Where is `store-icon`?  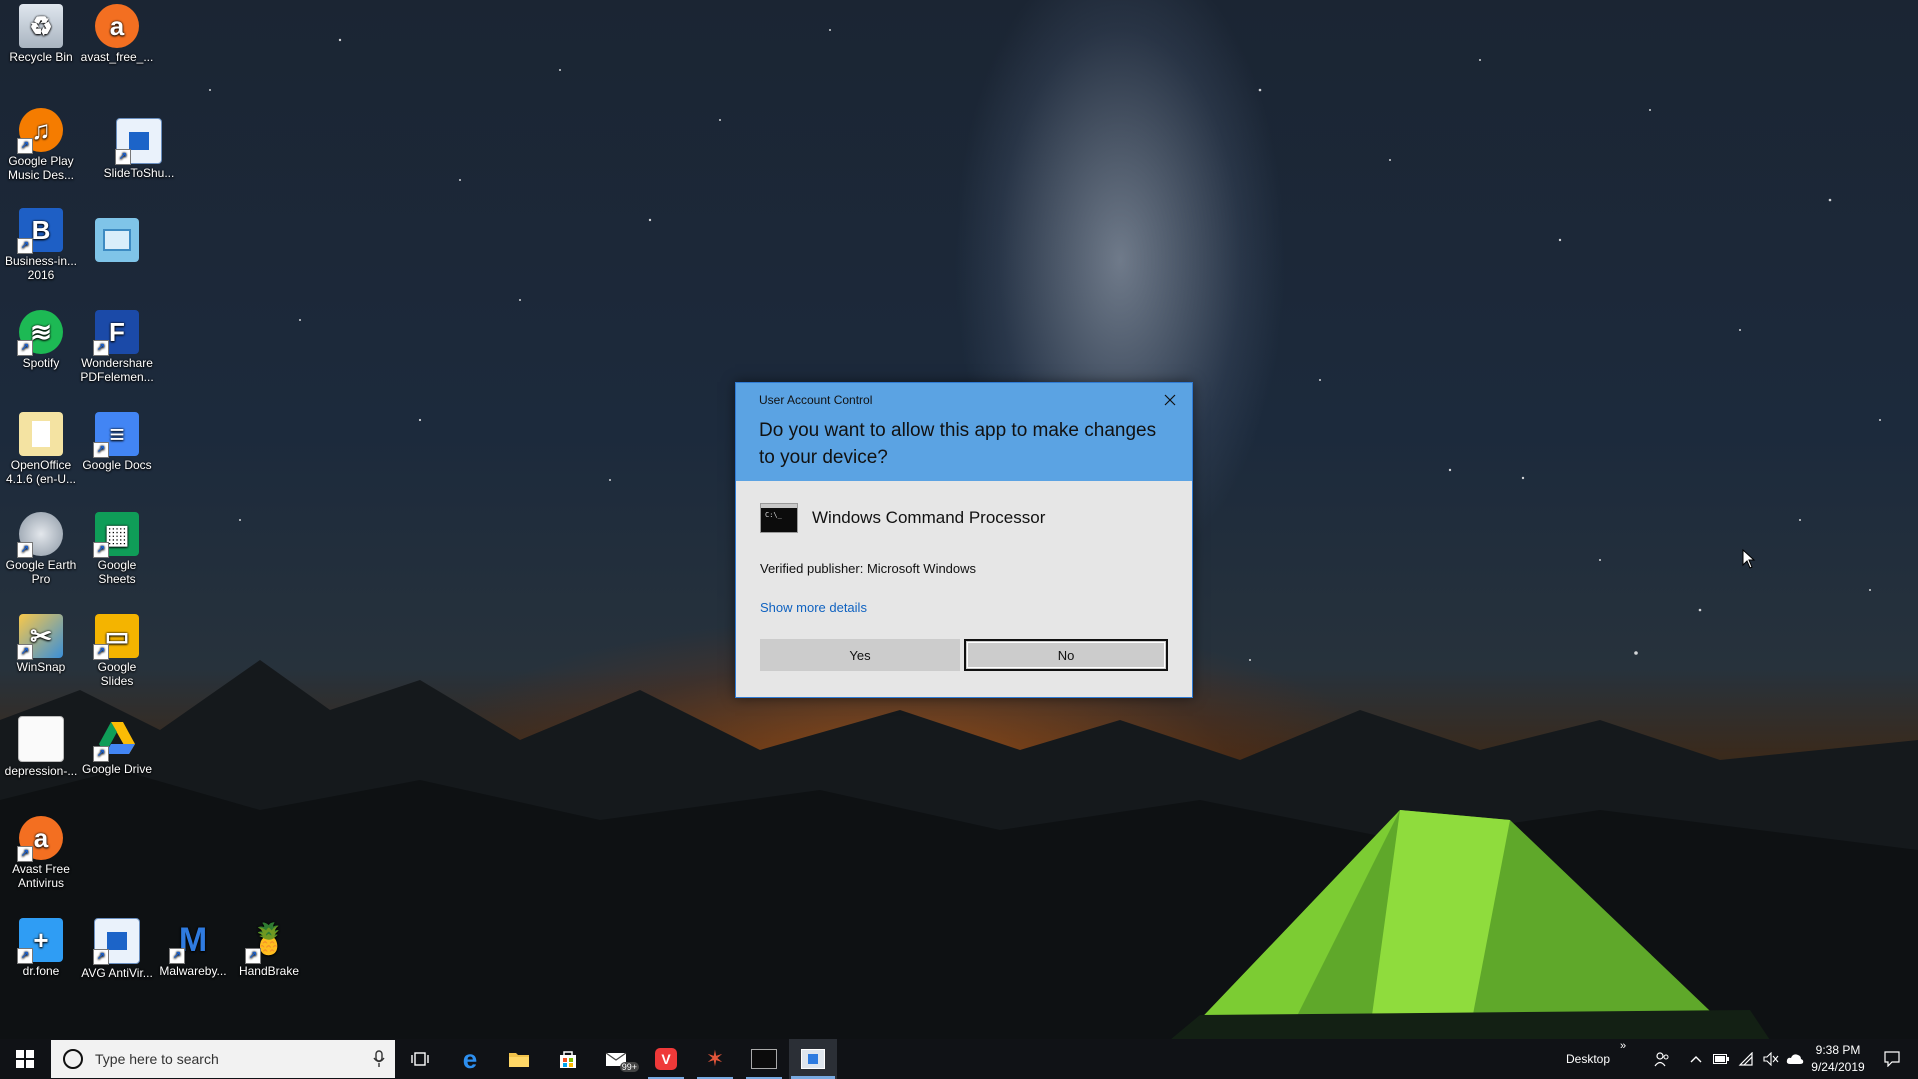
store-icon is located at coordinates (568, 1059).